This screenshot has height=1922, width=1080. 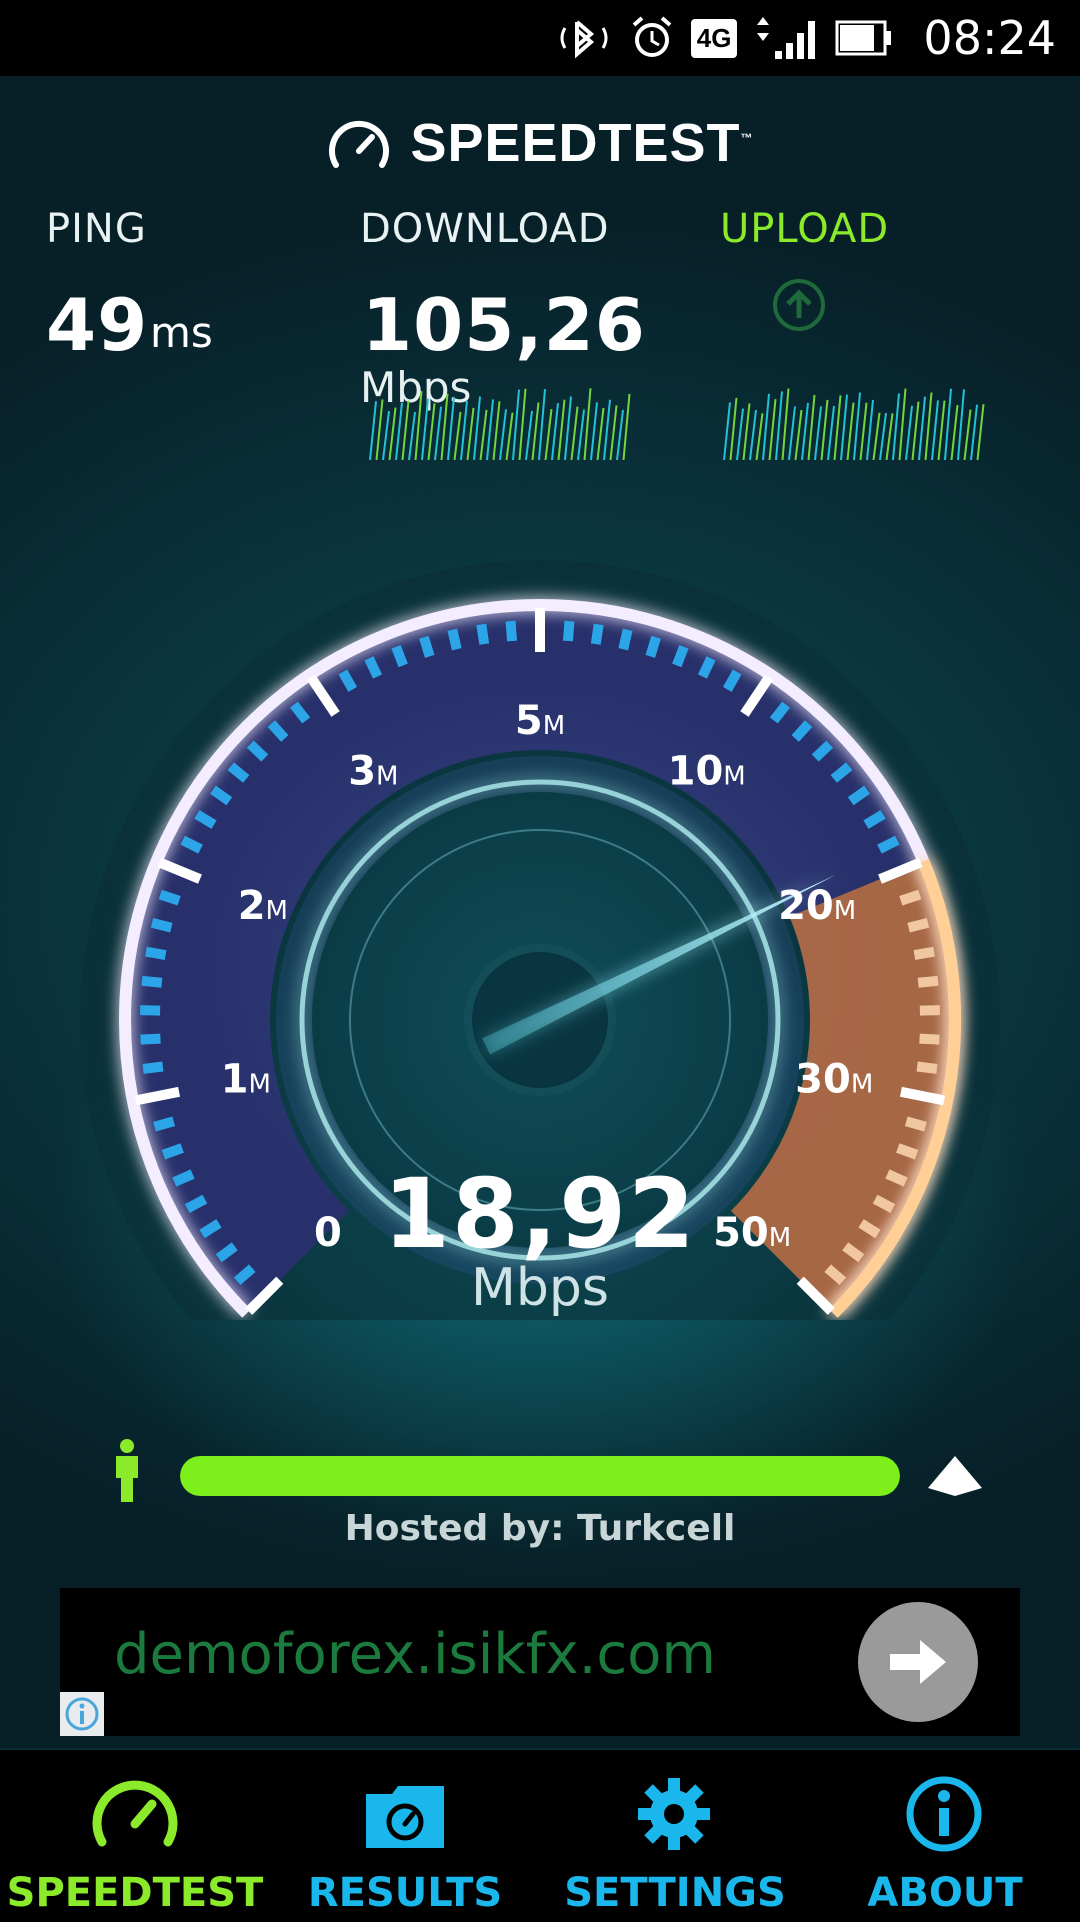 What do you see at coordinates (540, 1476) in the screenshot?
I see `test-progress-fill` at bounding box center [540, 1476].